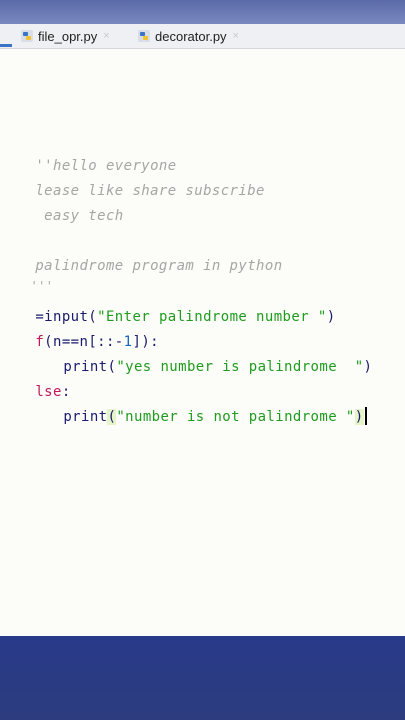 The height and width of the screenshot is (720, 405). Describe the element at coordinates (365, 416) in the screenshot. I see `text-cursor` at that location.